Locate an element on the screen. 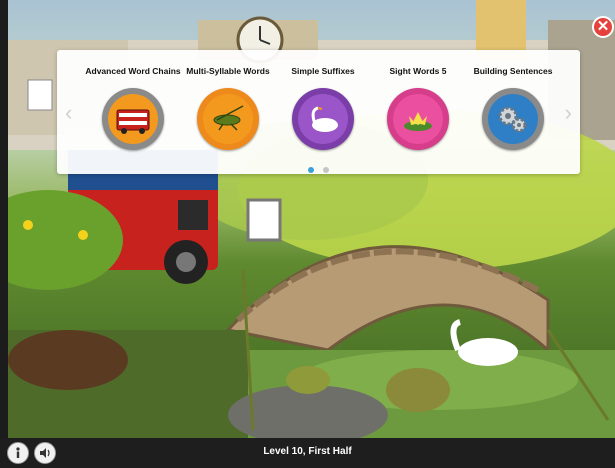 The height and width of the screenshot is (468, 615). activity-building-sentences: Building Sentences is located at coordinates (513, 103).